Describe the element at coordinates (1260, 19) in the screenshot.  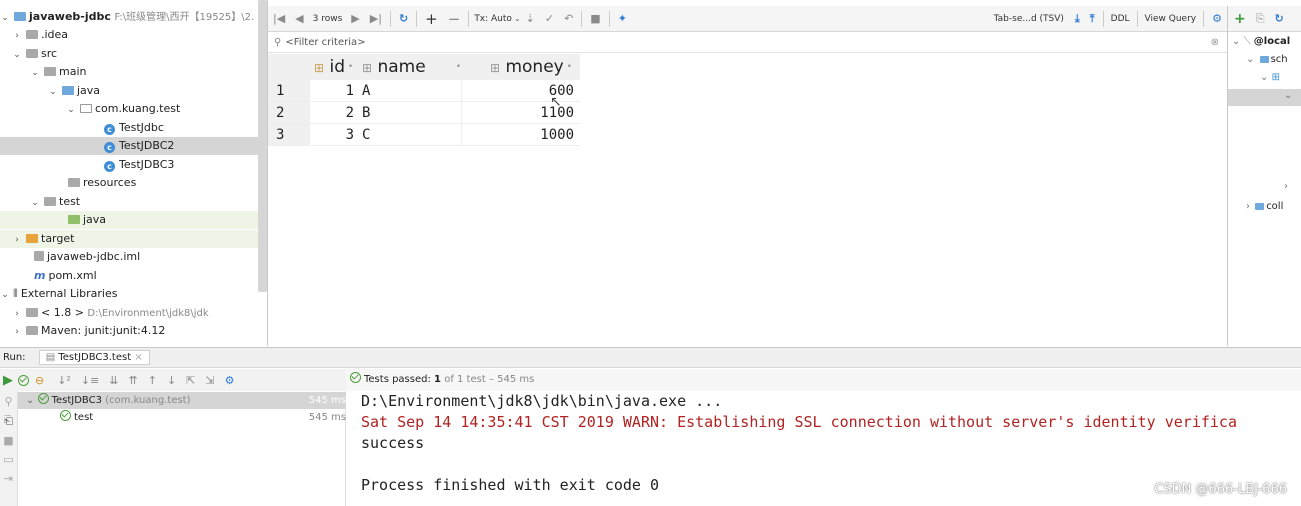
I see `copy-icon: ⎘` at that location.